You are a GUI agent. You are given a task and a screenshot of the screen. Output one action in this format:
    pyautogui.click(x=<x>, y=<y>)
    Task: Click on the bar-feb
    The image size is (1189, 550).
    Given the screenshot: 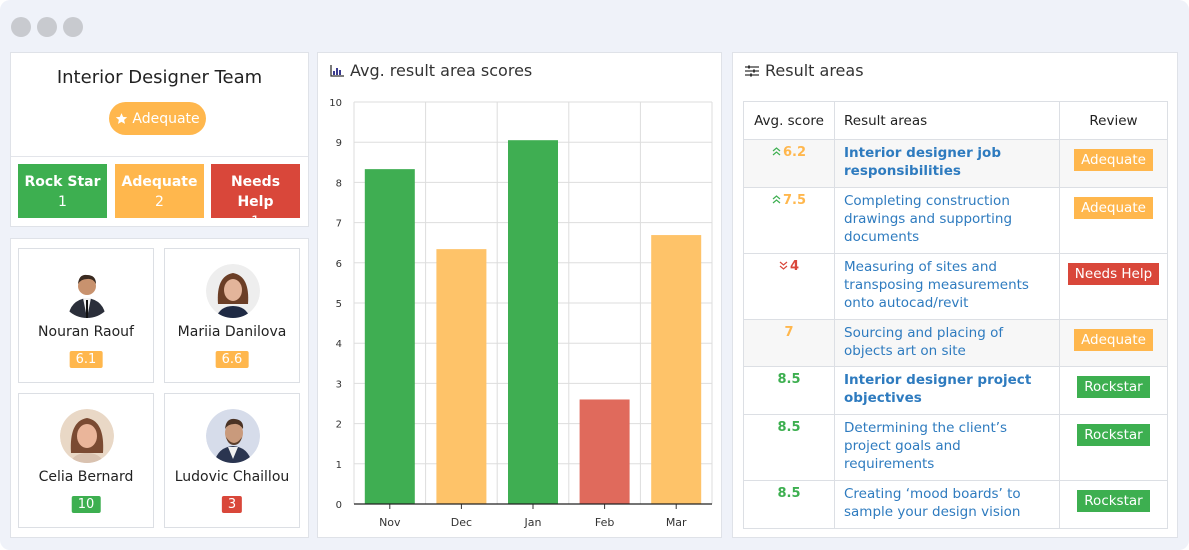 What is the action you would take?
    pyautogui.click(x=604, y=451)
    